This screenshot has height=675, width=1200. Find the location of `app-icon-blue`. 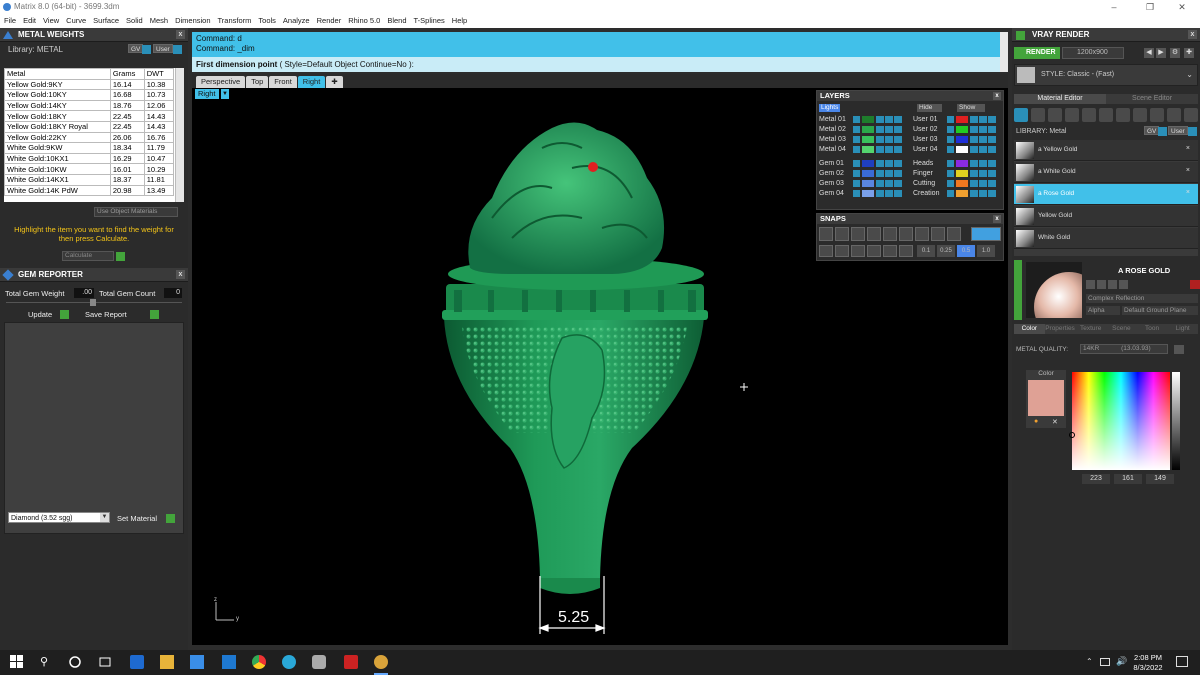

app-icon-blue is located at coordinates (289, 662).